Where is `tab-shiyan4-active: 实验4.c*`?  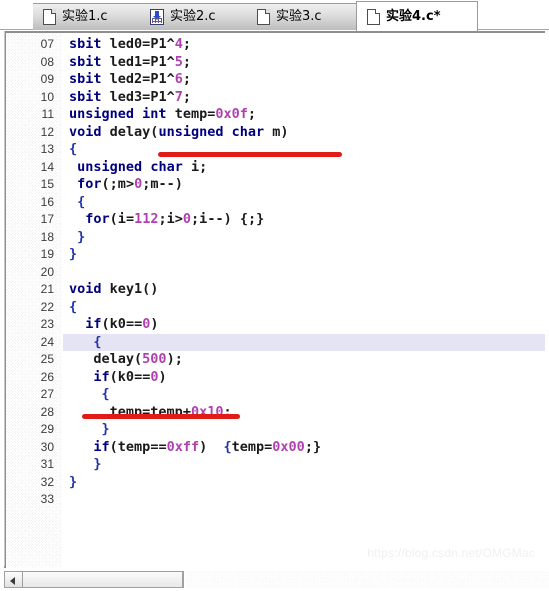 tab-shiyan4-active: 实验4.c* is located at coordinates (417, 16).